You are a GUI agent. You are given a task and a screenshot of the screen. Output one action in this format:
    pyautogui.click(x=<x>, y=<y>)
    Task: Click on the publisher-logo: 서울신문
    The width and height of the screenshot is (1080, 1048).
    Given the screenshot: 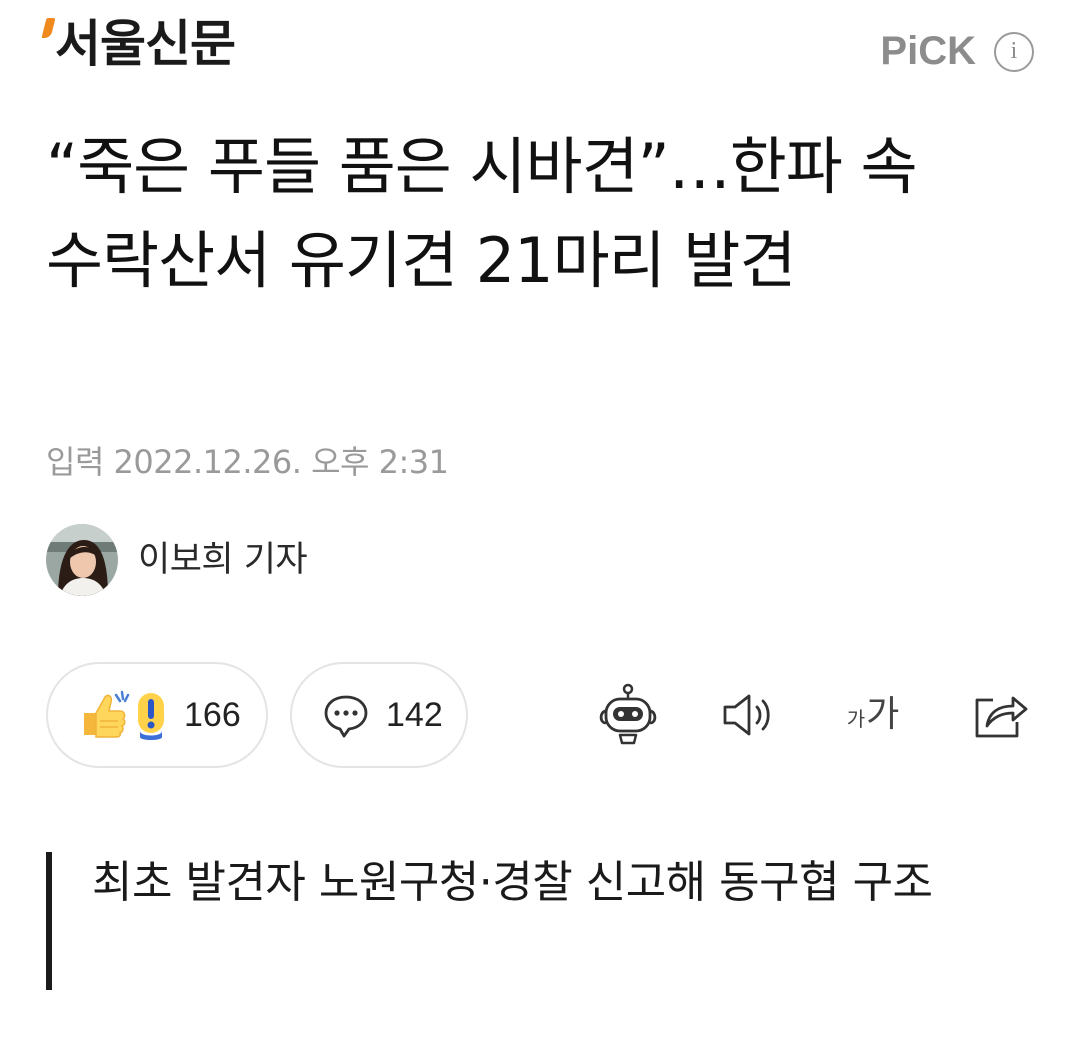 What is the action you would take?
    pyautogui.click(x=138, y=44)
    